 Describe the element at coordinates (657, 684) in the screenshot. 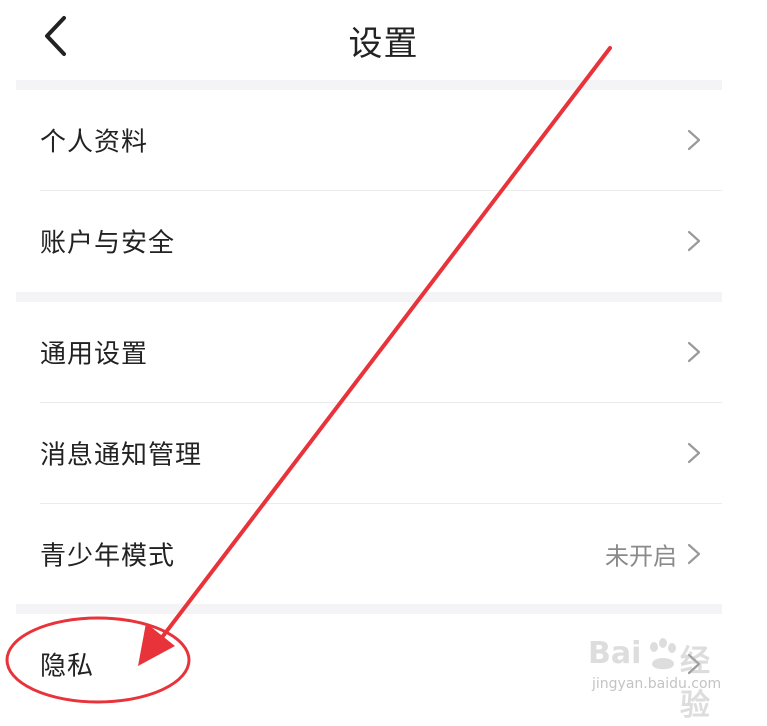

I see `watermark-url: jingyan.baidu.com` at that location.